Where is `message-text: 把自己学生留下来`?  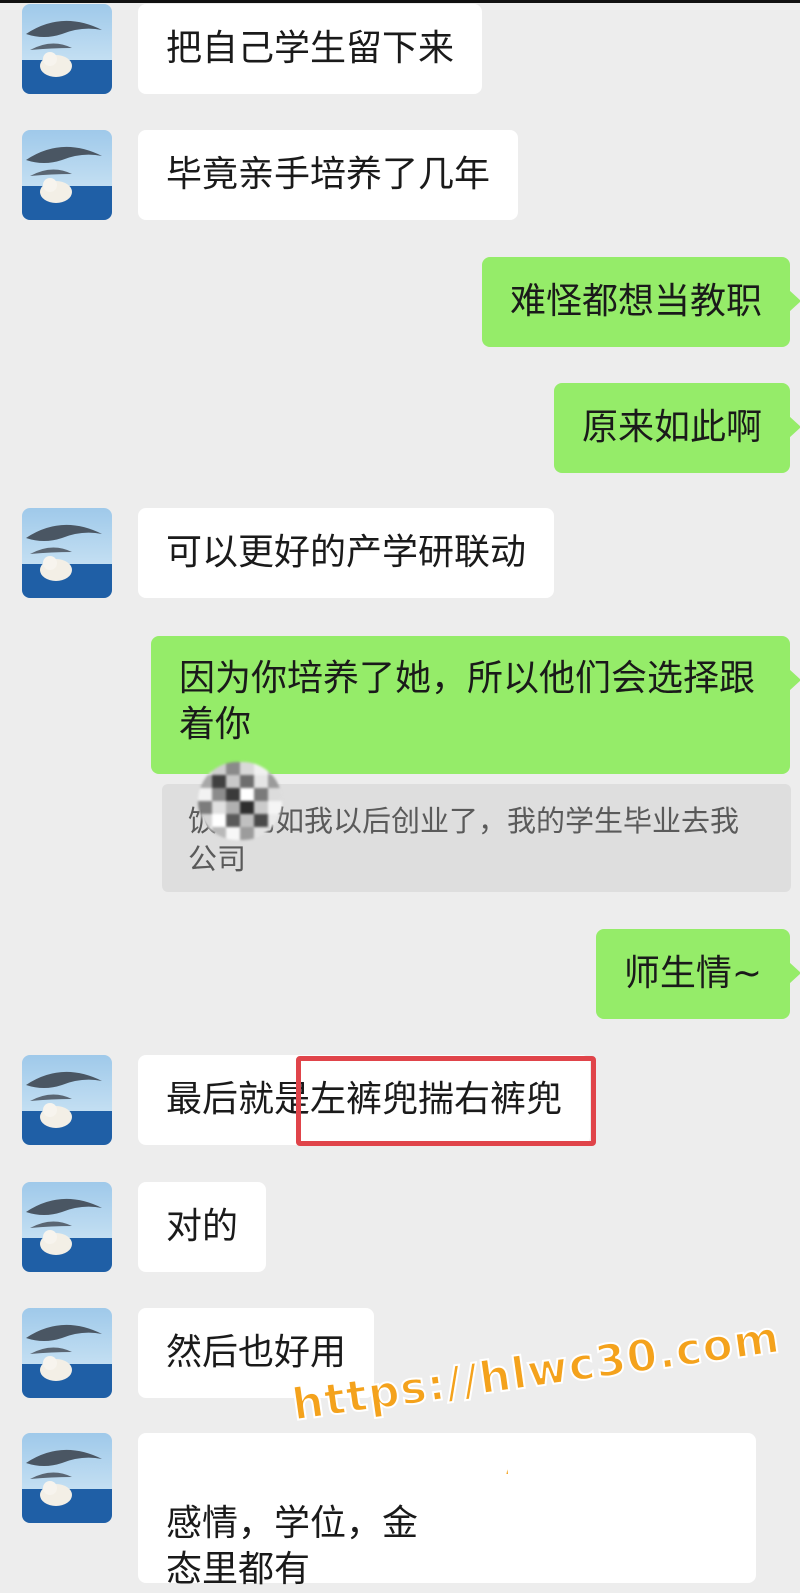
message-text: 把自己学生留下来 is located at coordinates (310, 48).